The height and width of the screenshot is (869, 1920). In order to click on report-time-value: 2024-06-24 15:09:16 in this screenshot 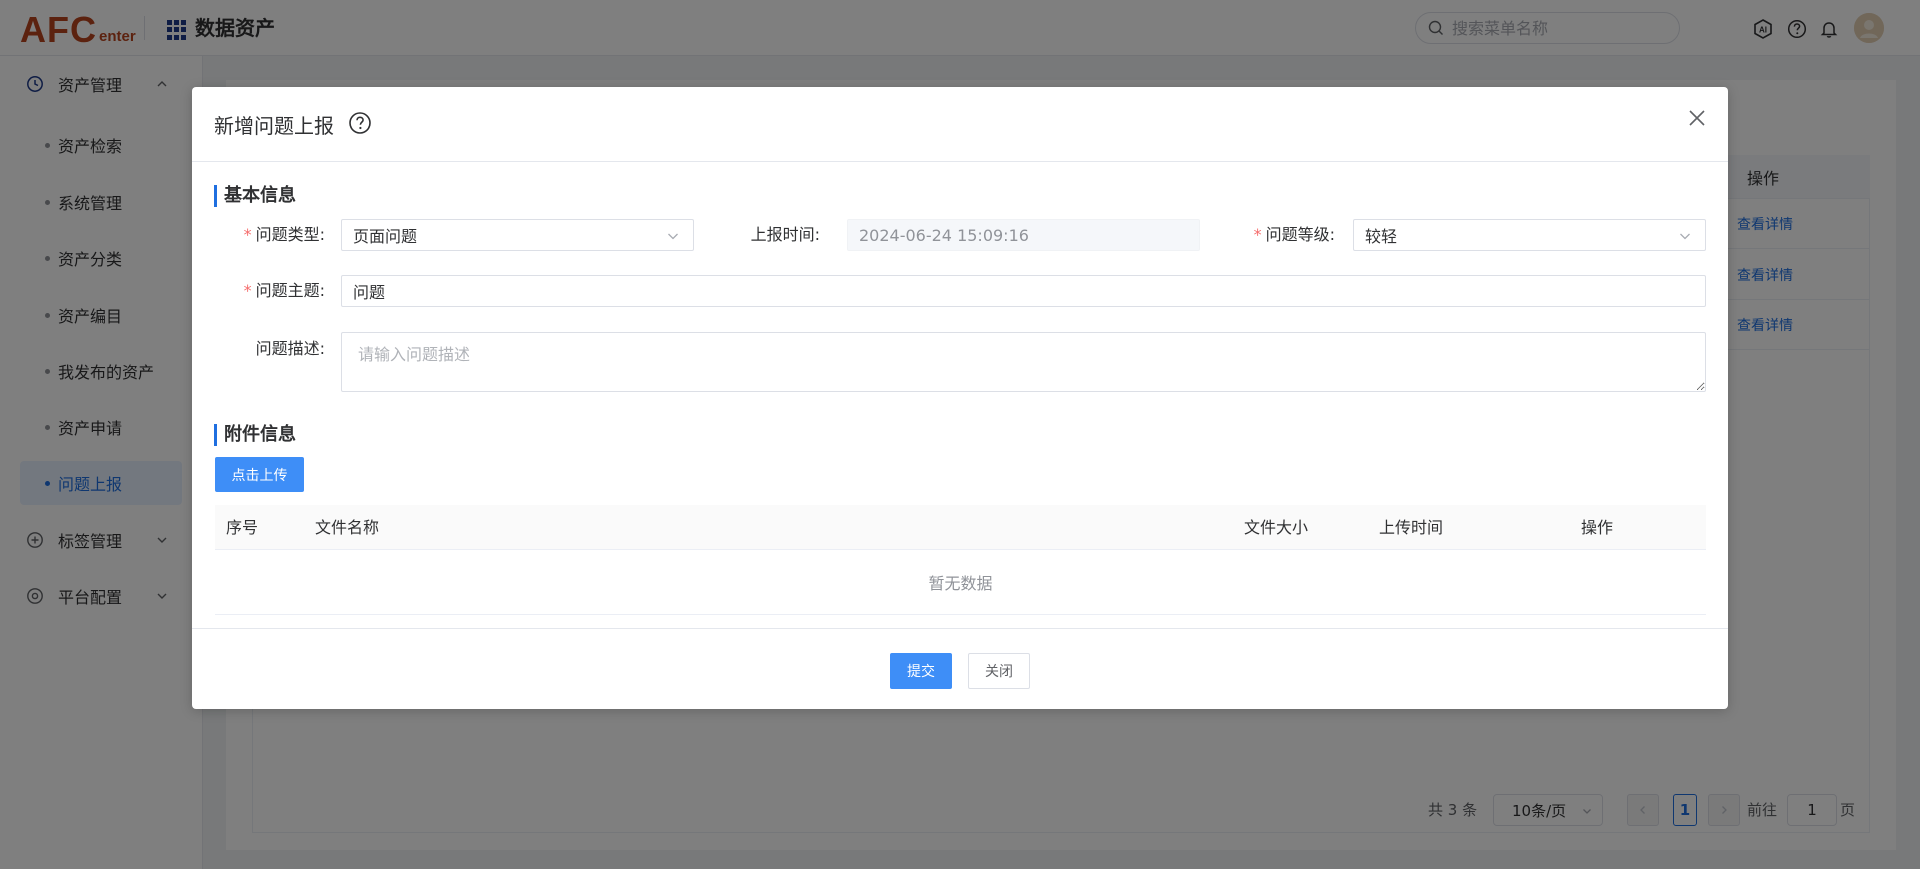, I will do `click(944, 235)`.